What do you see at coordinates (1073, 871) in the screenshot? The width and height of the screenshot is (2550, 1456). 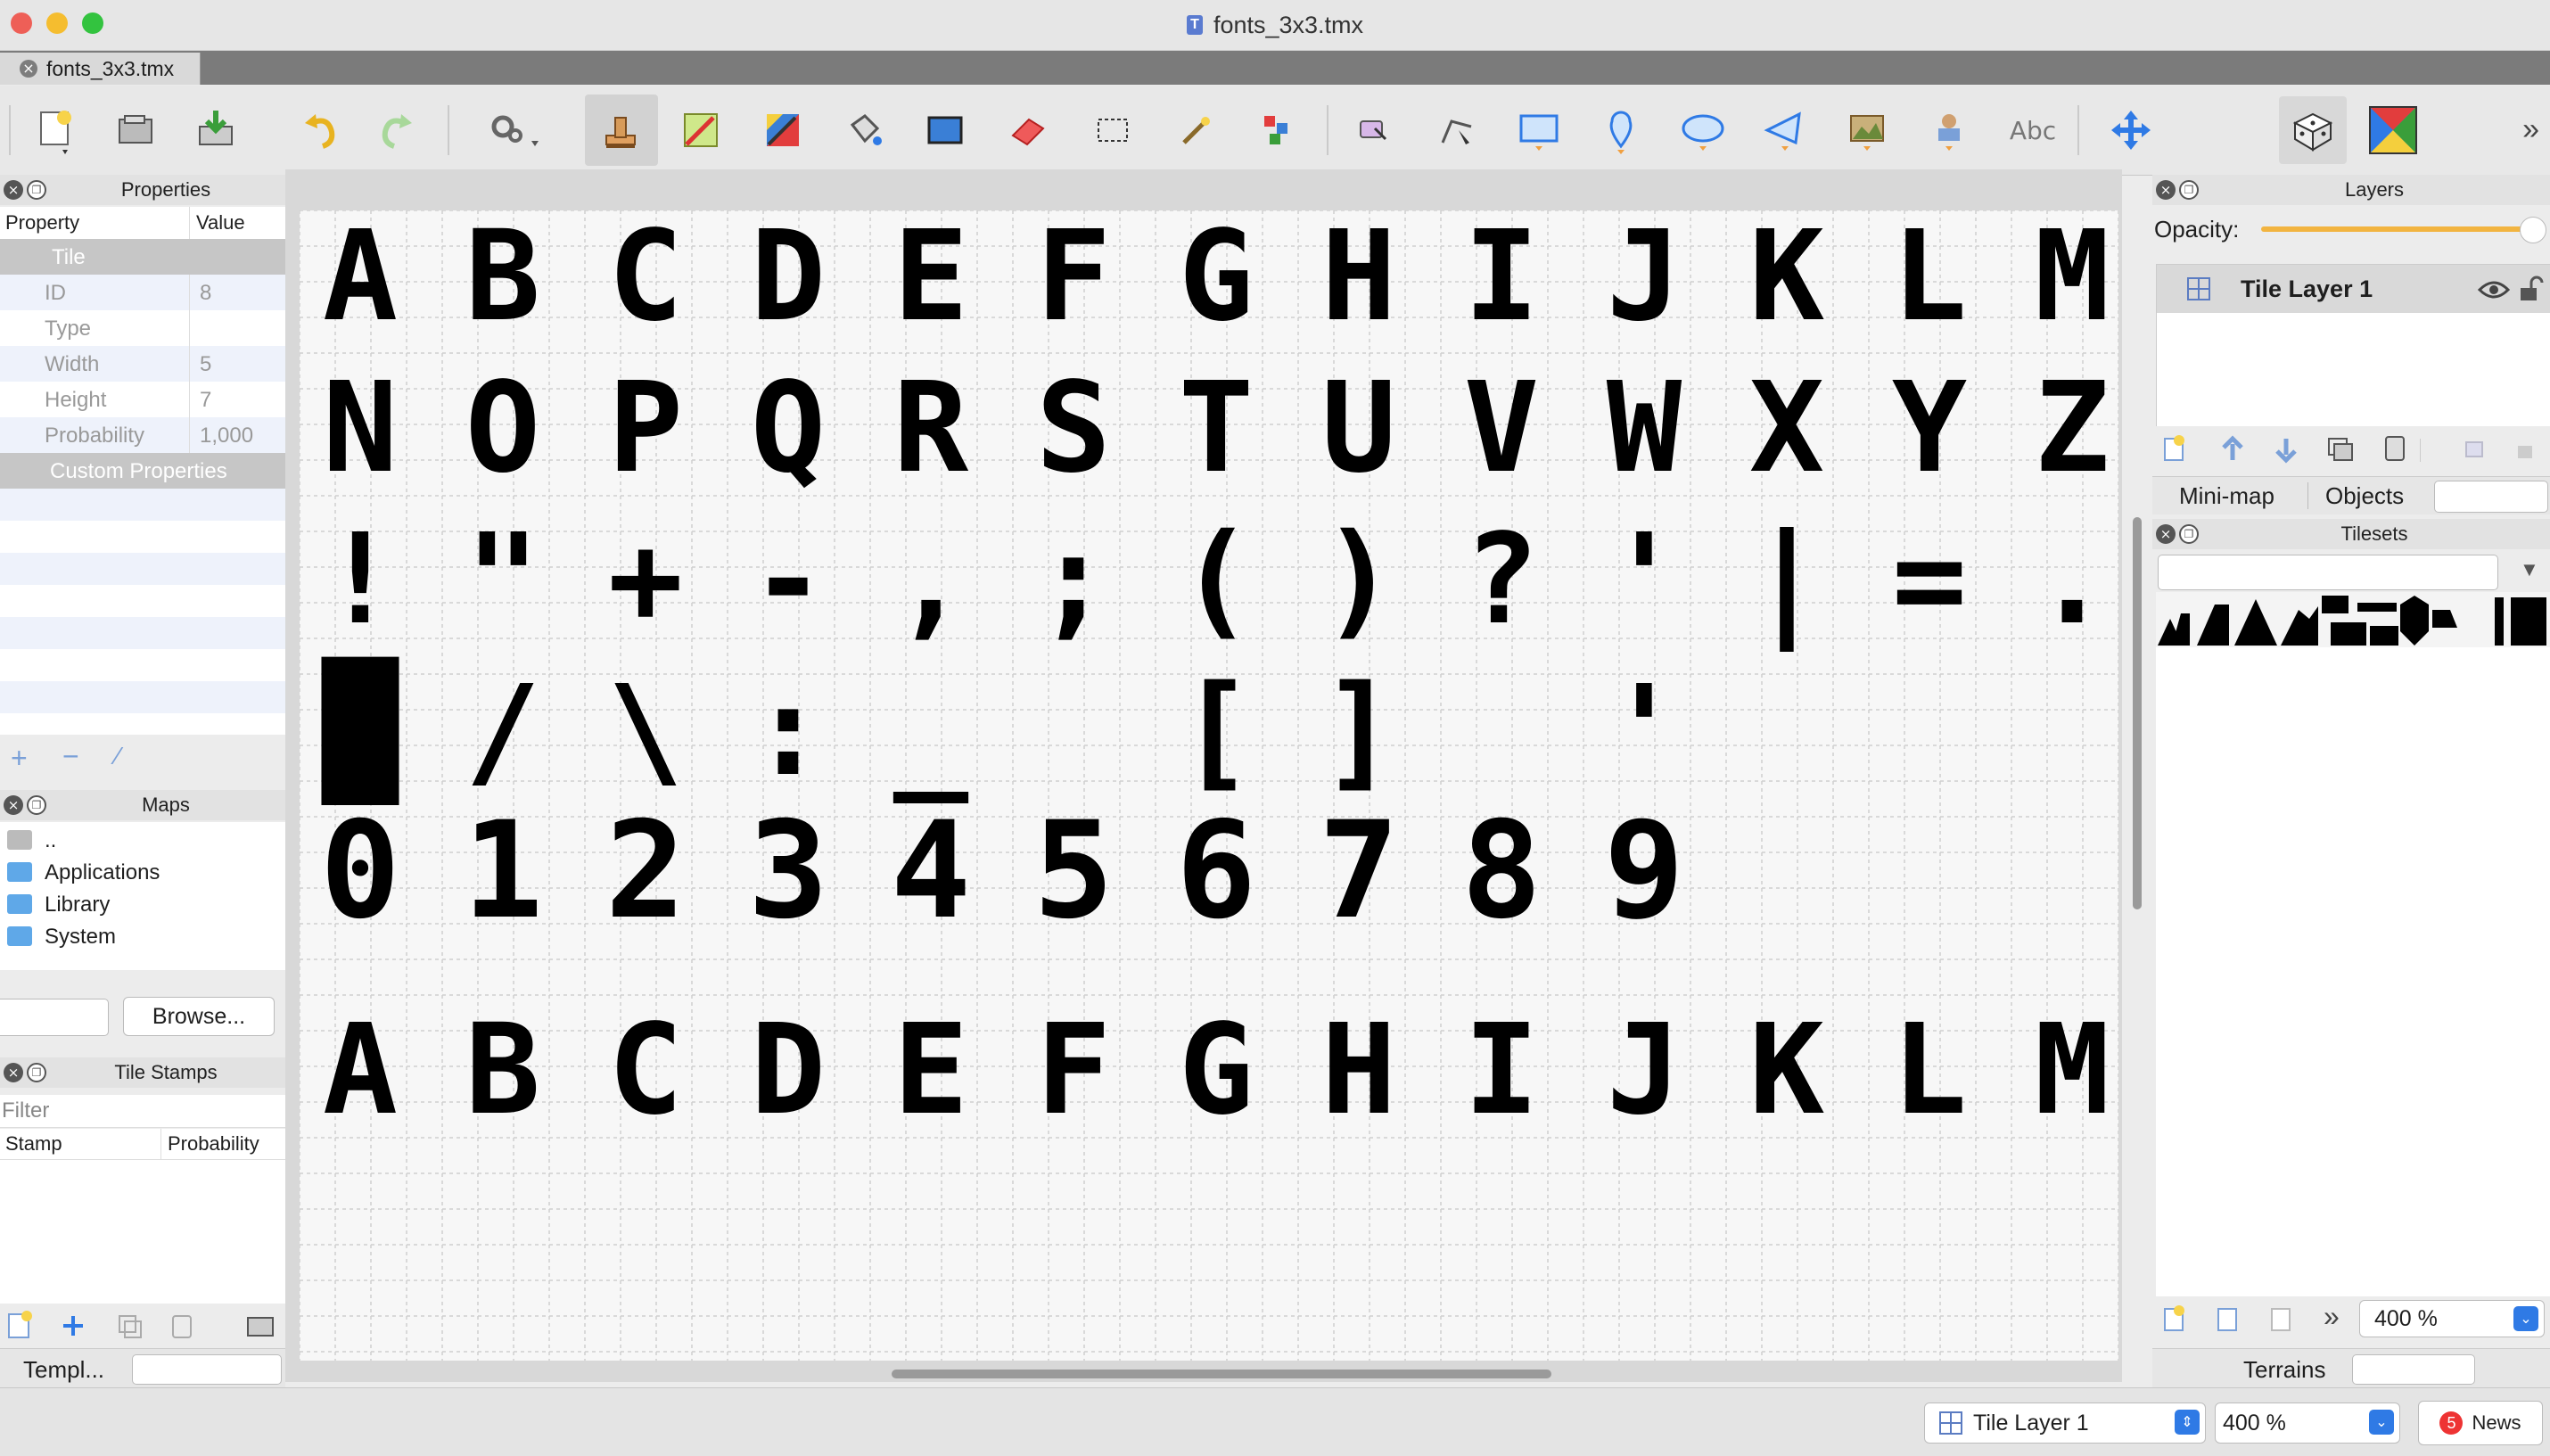 I see `glyph-tile: 5` at bounding box center [1073, 871].